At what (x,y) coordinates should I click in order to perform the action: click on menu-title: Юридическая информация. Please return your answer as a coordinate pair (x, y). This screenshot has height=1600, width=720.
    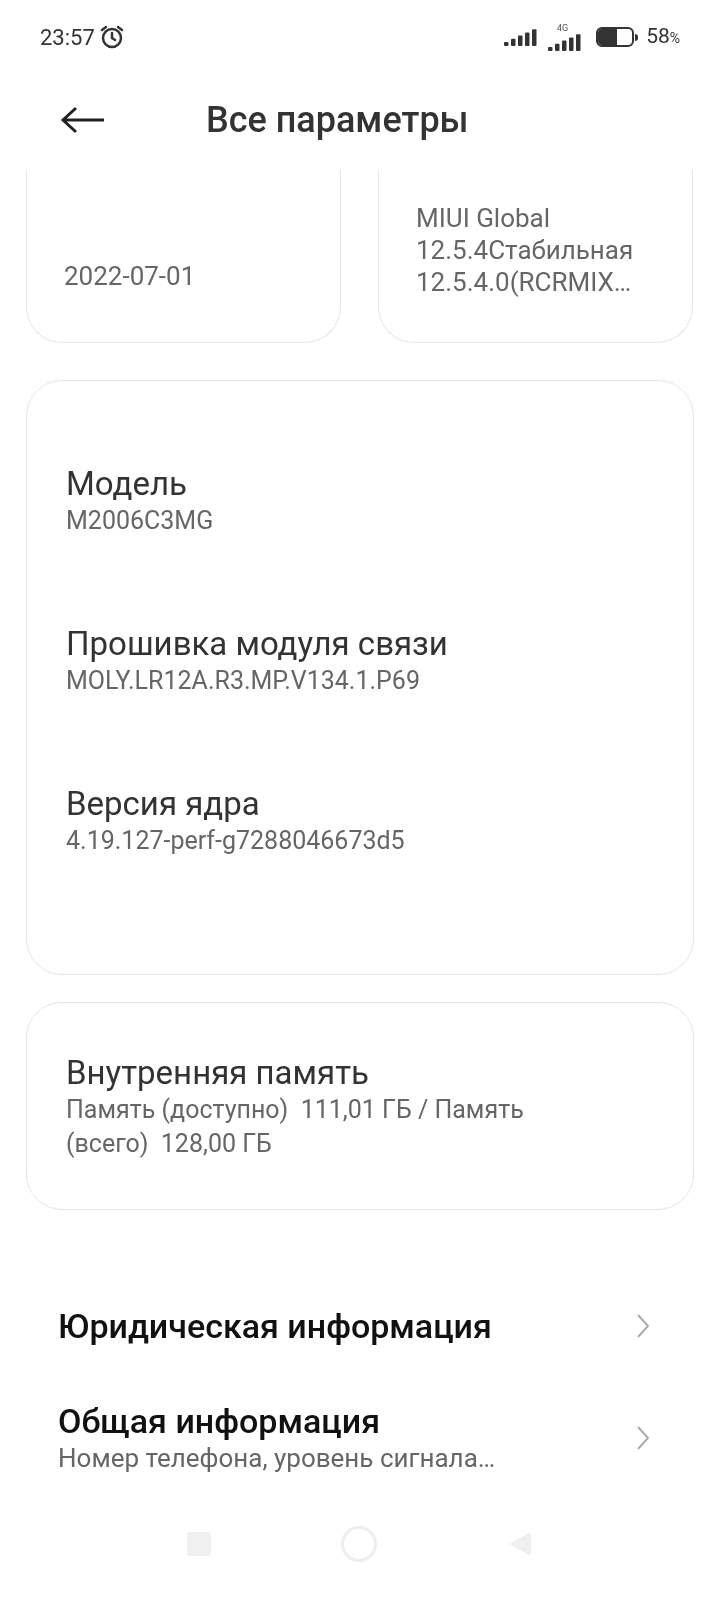
    Looking at the image, I should click on (275, 1326).